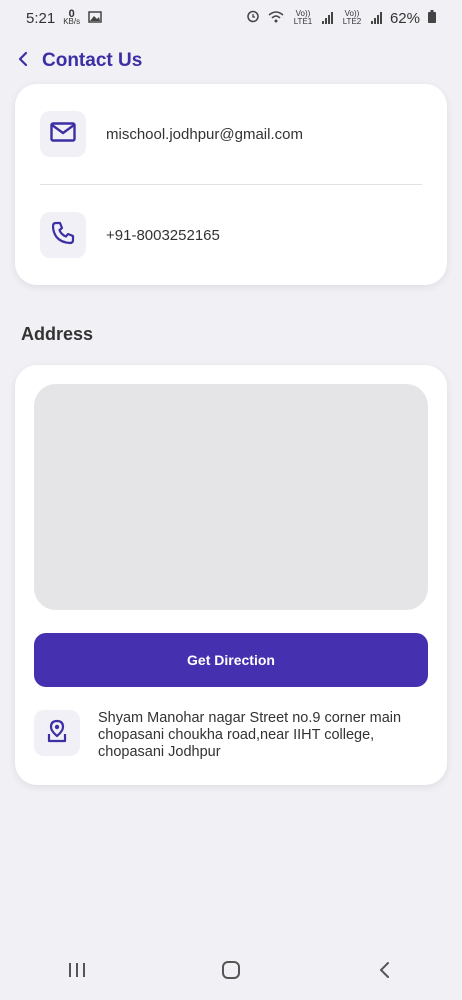 The image size is (462, 1000). What do you see at coordinates (204, 134) in the screenshot?
I see `email-text: mischool.jodhpur@gmail.com` at bounding box center [204, 134].